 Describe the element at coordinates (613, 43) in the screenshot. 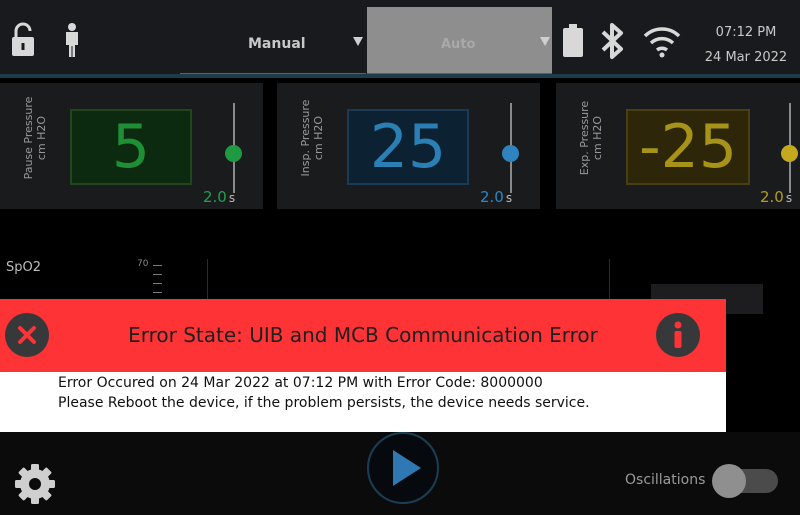

I see `bluetooth-icon` at that location.